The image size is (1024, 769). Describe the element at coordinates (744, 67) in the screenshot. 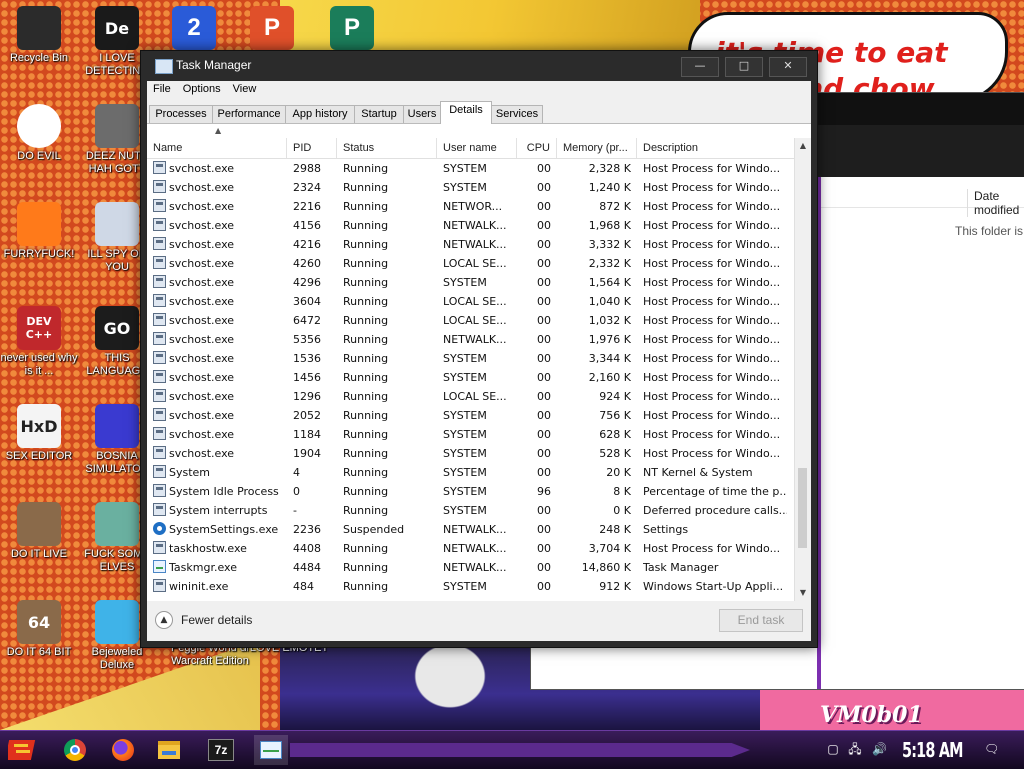

I see `maximize-button: □` at that location.